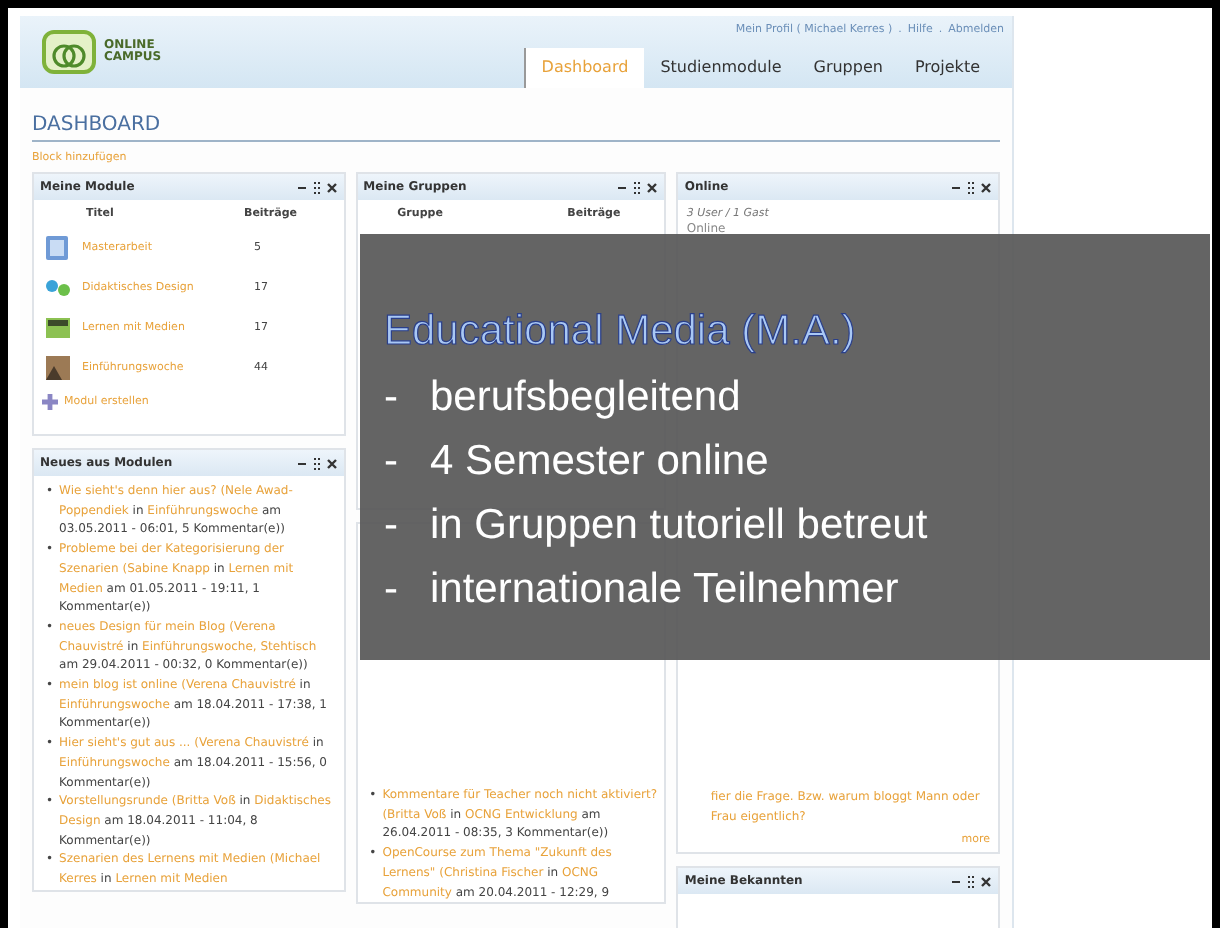 This screenshot has width=1220, height=928. Describe the element at coordinates (70, 52) in the screenshot. I see `logo-icon` at that location.